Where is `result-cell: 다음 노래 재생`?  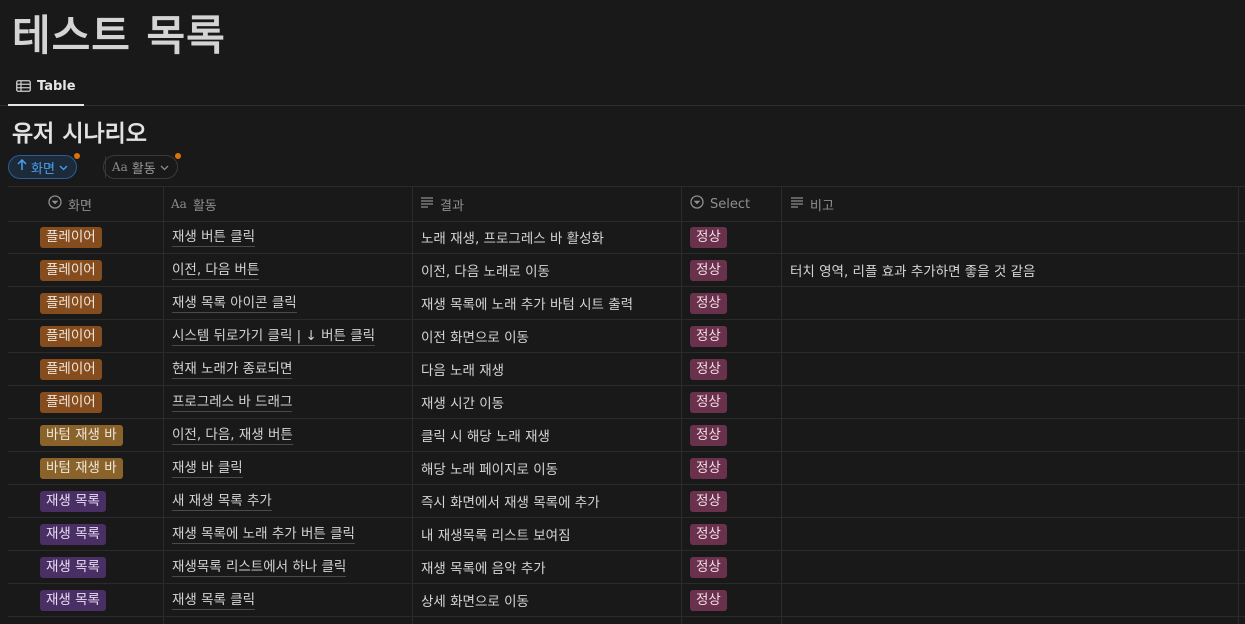
result-cell: 다음 노래 재생 is located at coordinates (462, 369).